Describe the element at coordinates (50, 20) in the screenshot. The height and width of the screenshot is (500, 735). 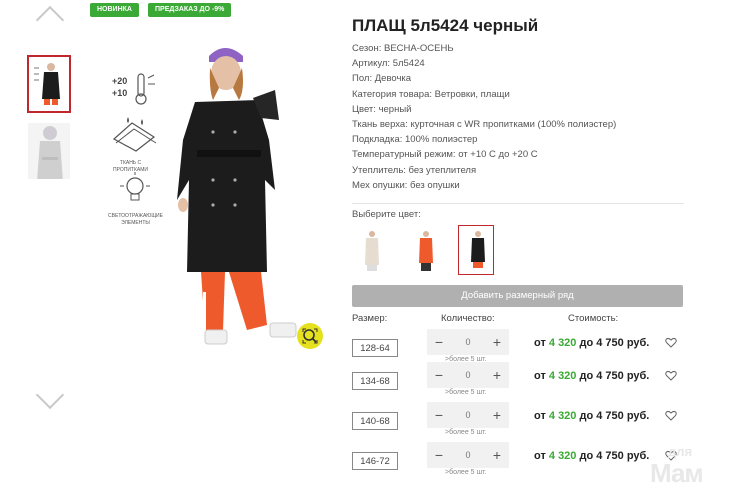
I see `chevron-up-icon` at that location.